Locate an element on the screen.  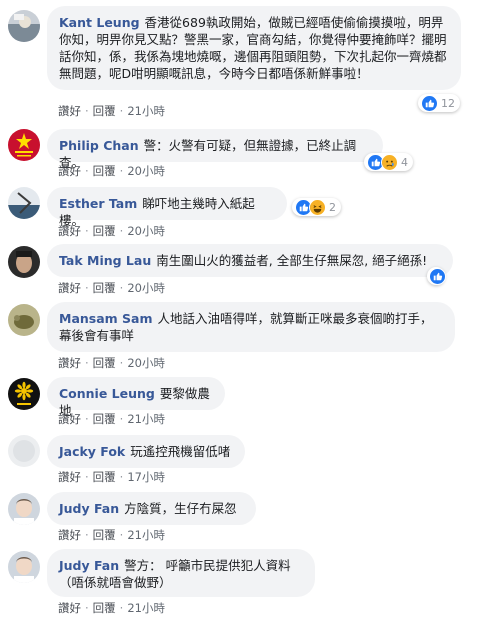
comment-bubble: Connie Leung 要黎做農地 is located at coordinates (136, 397).